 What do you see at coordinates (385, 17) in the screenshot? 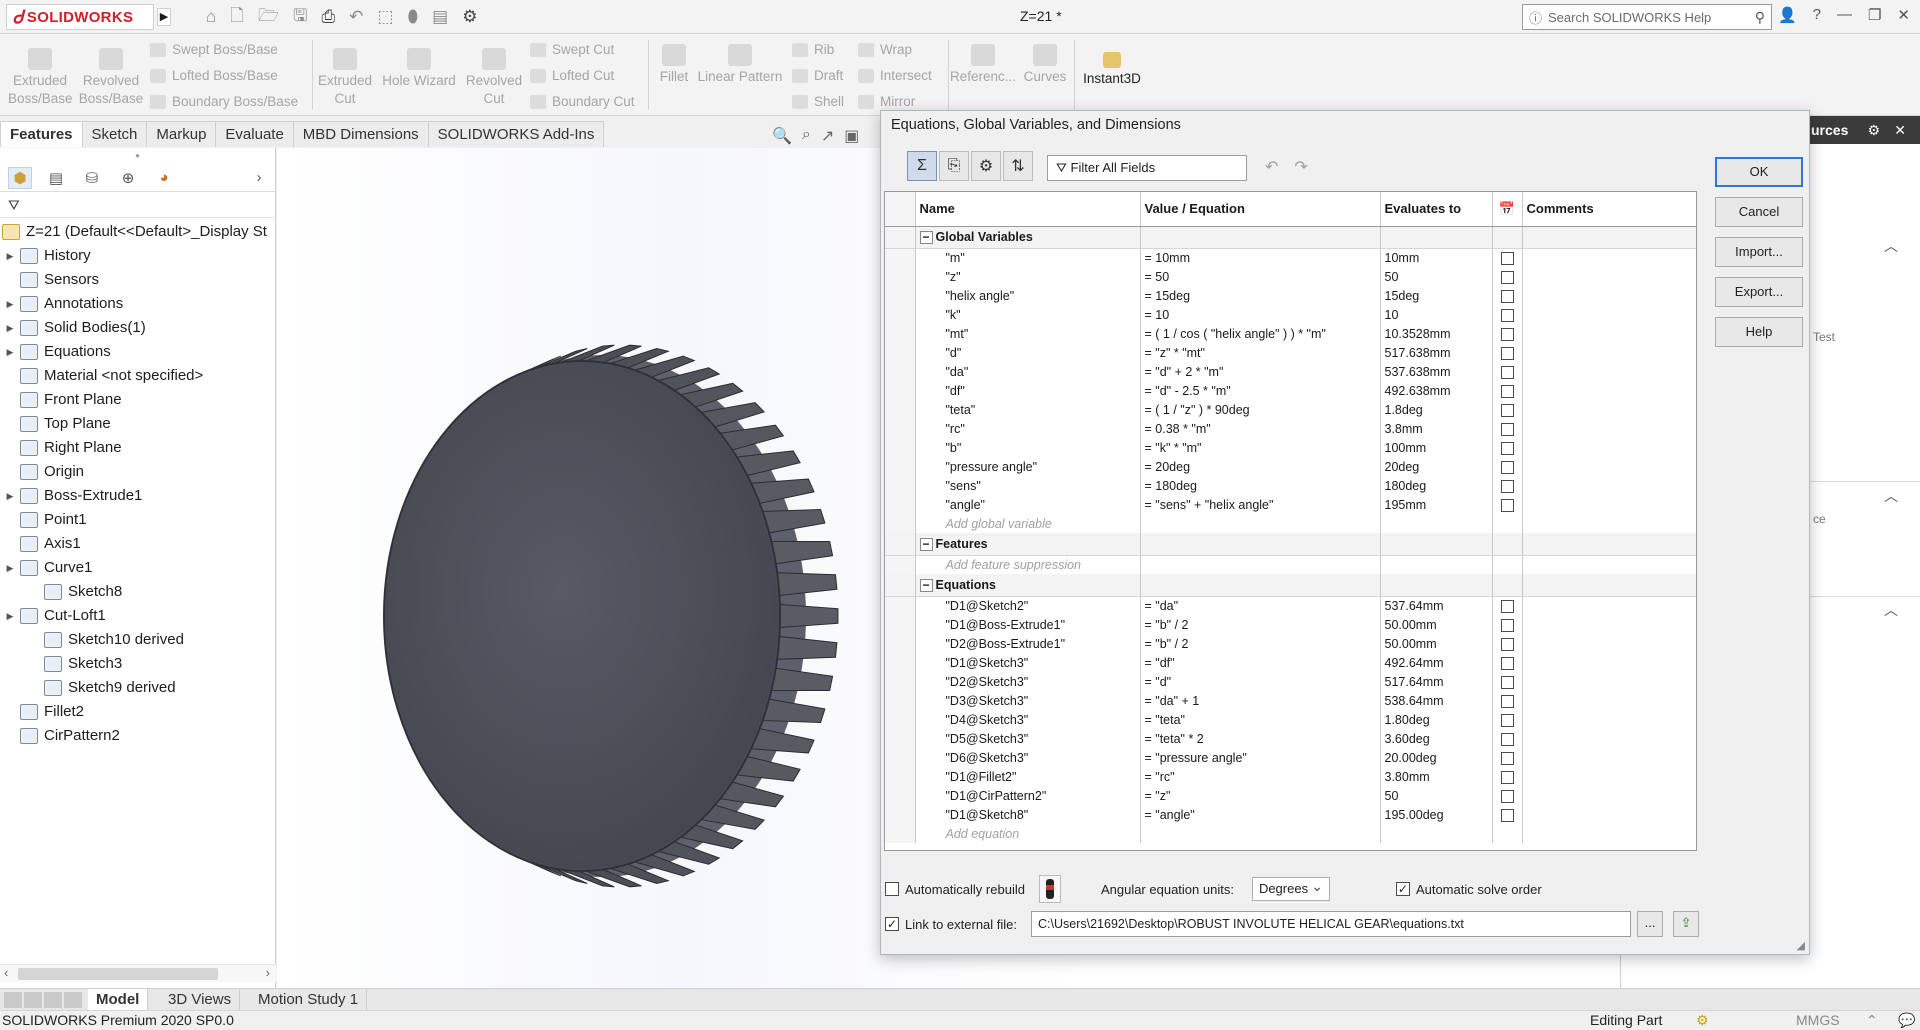
I see `select-icon: ⬚` at bounding box center [385, 17].